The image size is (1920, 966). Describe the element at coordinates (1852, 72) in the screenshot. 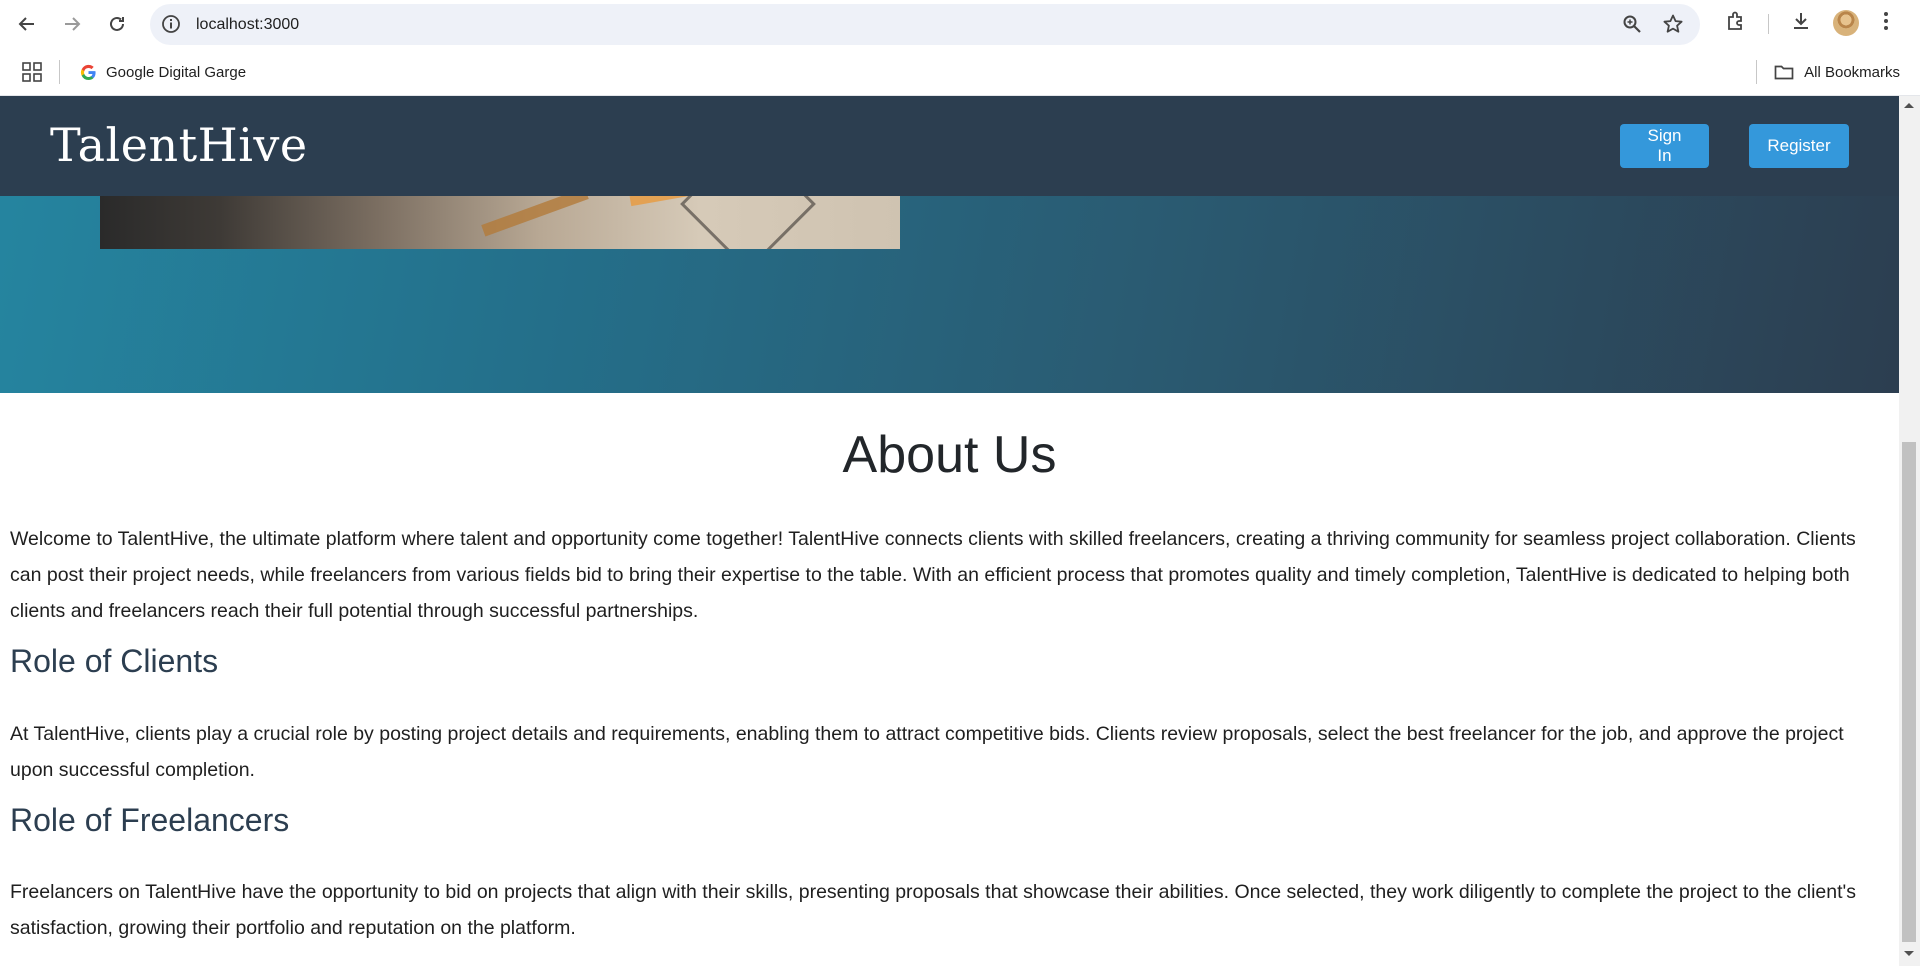

I see `all-bookmarks-label: All Bookmarks` at that location.